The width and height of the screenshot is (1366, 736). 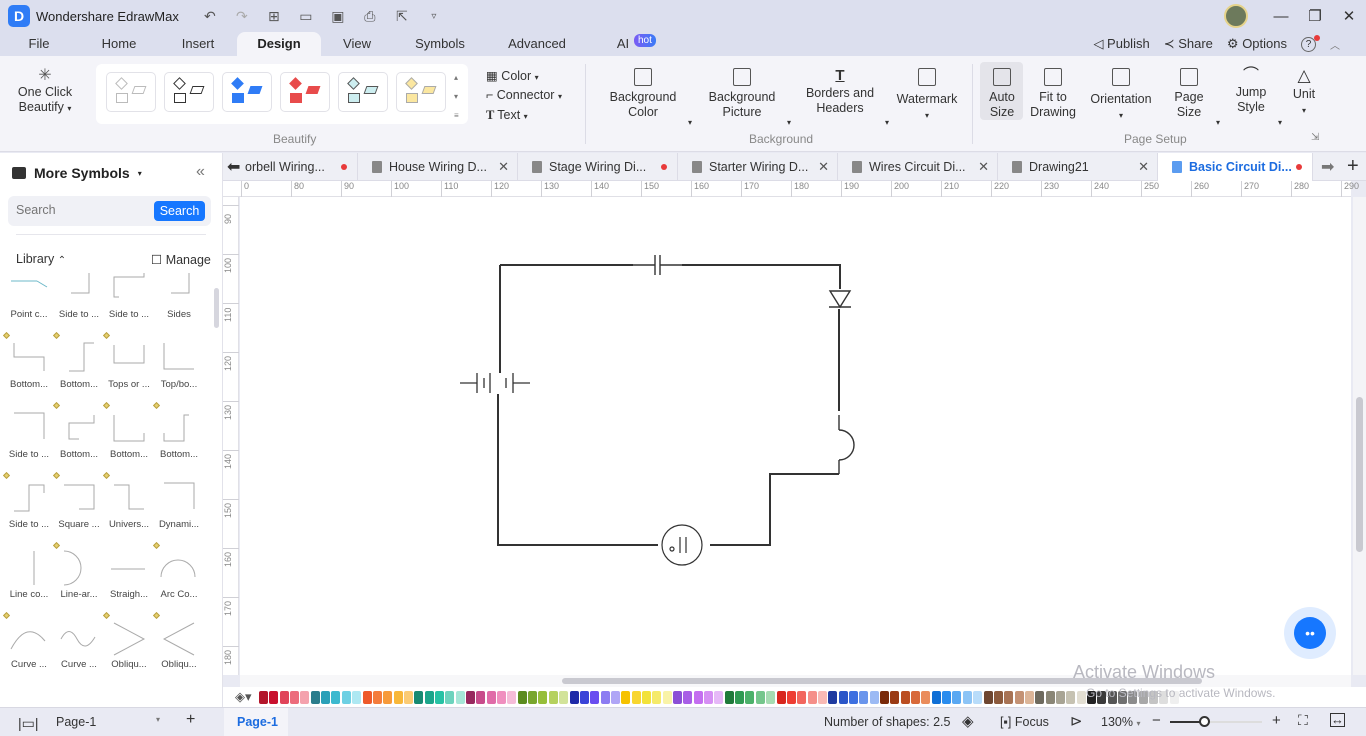 I want to click on new-tab-button: +, so click(x=1353, y=166).